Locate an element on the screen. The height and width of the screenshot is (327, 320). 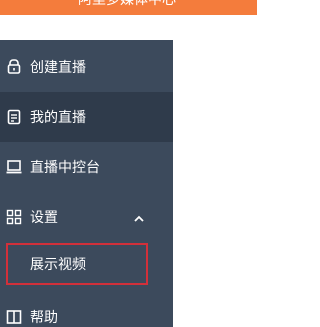
sidebar-subitem-show-video: 展示视频 is located at coordinates (77, 264).